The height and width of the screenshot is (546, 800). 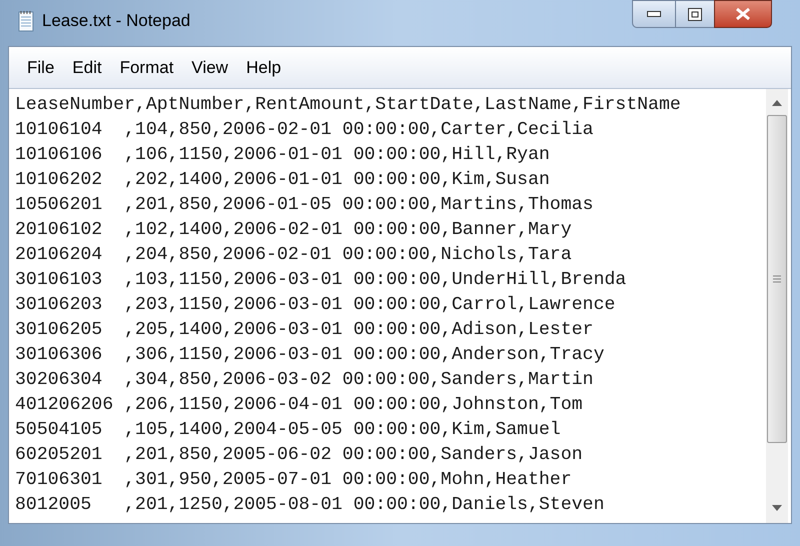 I want to click on scroll-down-icon, so click(x=777, y=508).